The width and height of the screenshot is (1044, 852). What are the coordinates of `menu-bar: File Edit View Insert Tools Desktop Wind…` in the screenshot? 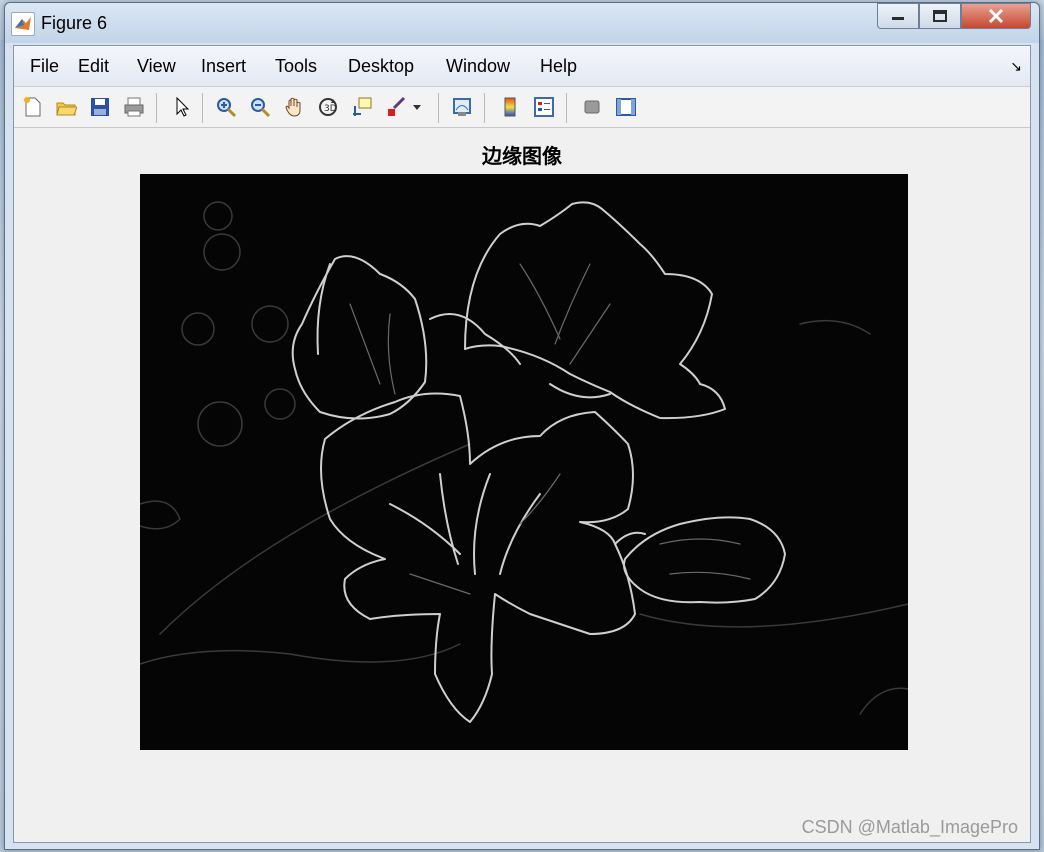 It's located at (522, 66).